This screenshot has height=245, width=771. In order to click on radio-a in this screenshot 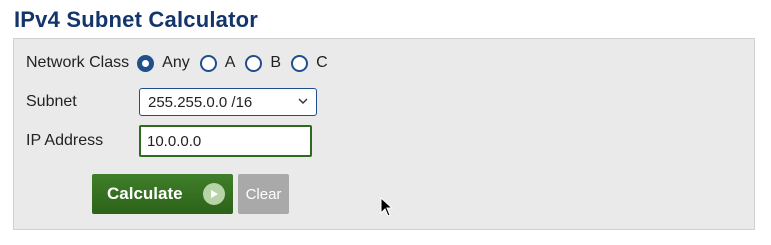, I will do `click(208, 63)`.